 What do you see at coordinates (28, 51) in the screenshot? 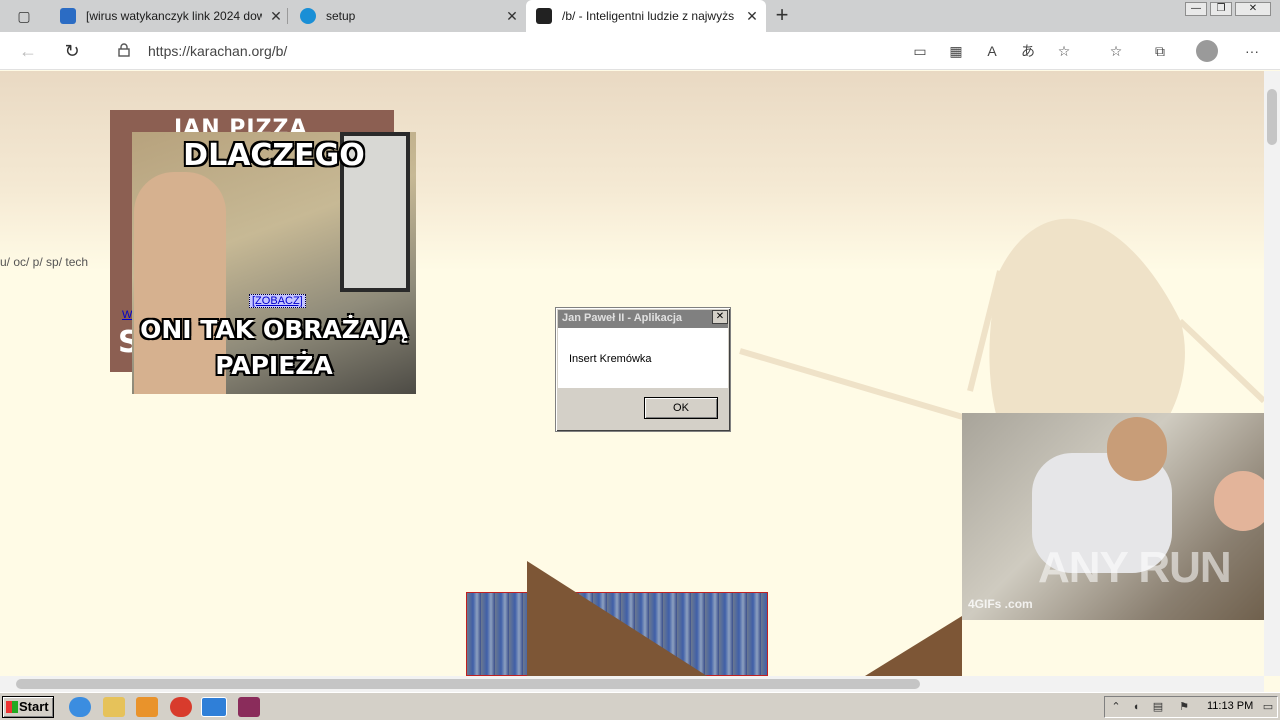
I see `back-arrow-icon: ←` at bounding box center [28, 51].